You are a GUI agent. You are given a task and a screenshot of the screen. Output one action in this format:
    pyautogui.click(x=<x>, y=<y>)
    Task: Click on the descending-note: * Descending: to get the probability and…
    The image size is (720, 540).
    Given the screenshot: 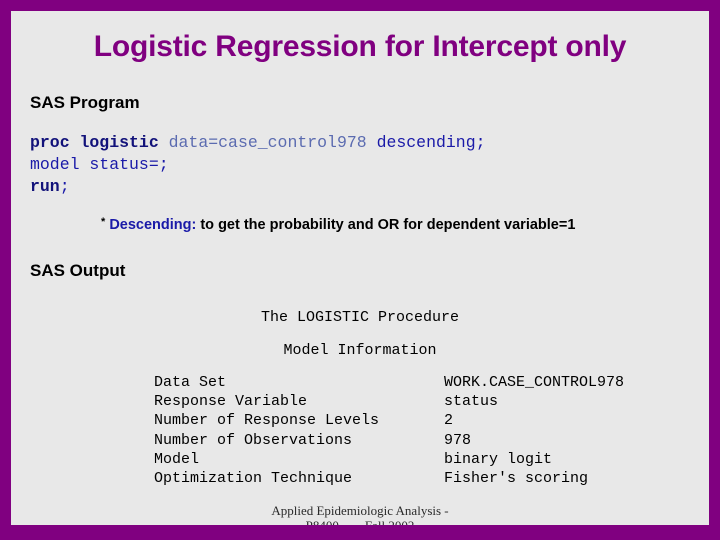 What is the action you would take?
    pyautogui.click(x=338, y=224)
    